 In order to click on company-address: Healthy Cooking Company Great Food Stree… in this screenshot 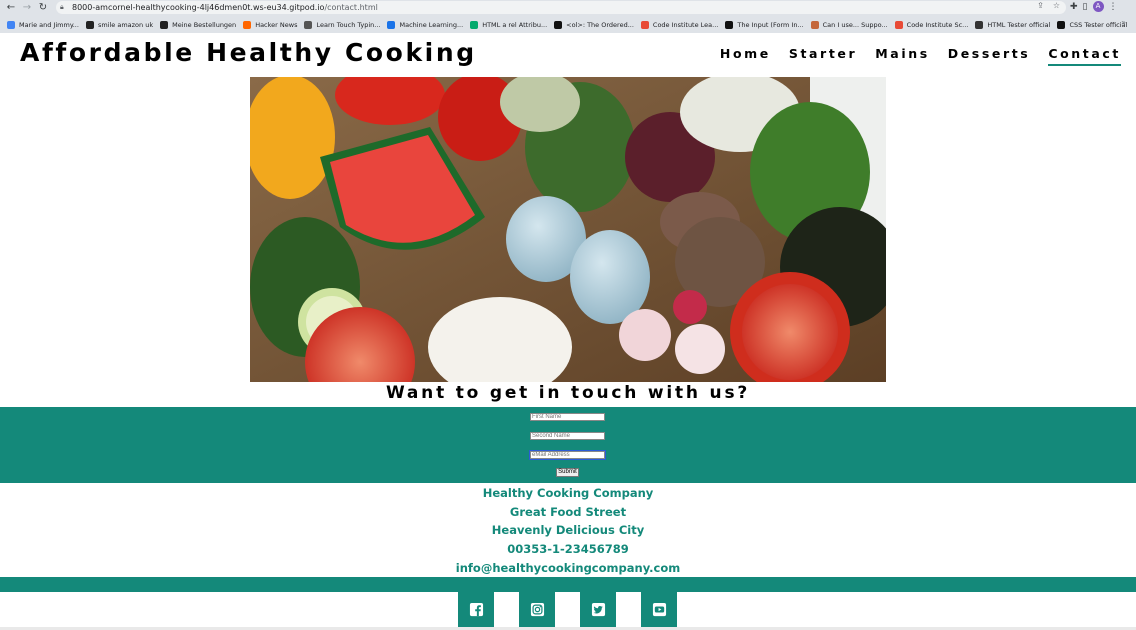, I will do `click(568, 529)`.